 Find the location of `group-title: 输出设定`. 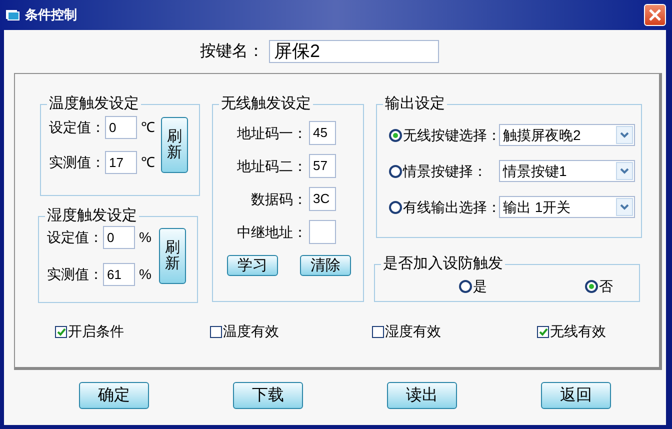

group-title: 输出设定 is located at coordinates (415, 104).